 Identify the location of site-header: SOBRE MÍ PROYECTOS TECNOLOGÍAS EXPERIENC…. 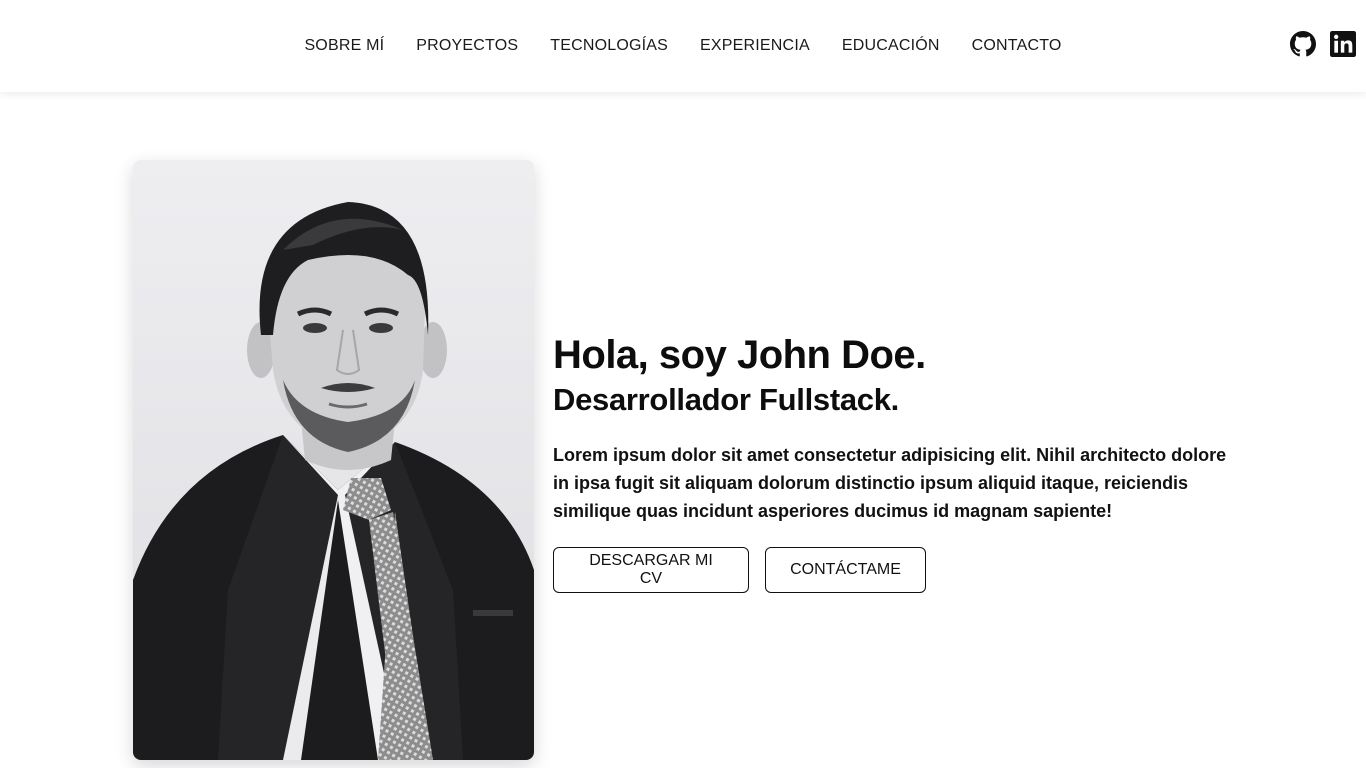
(683, 46).